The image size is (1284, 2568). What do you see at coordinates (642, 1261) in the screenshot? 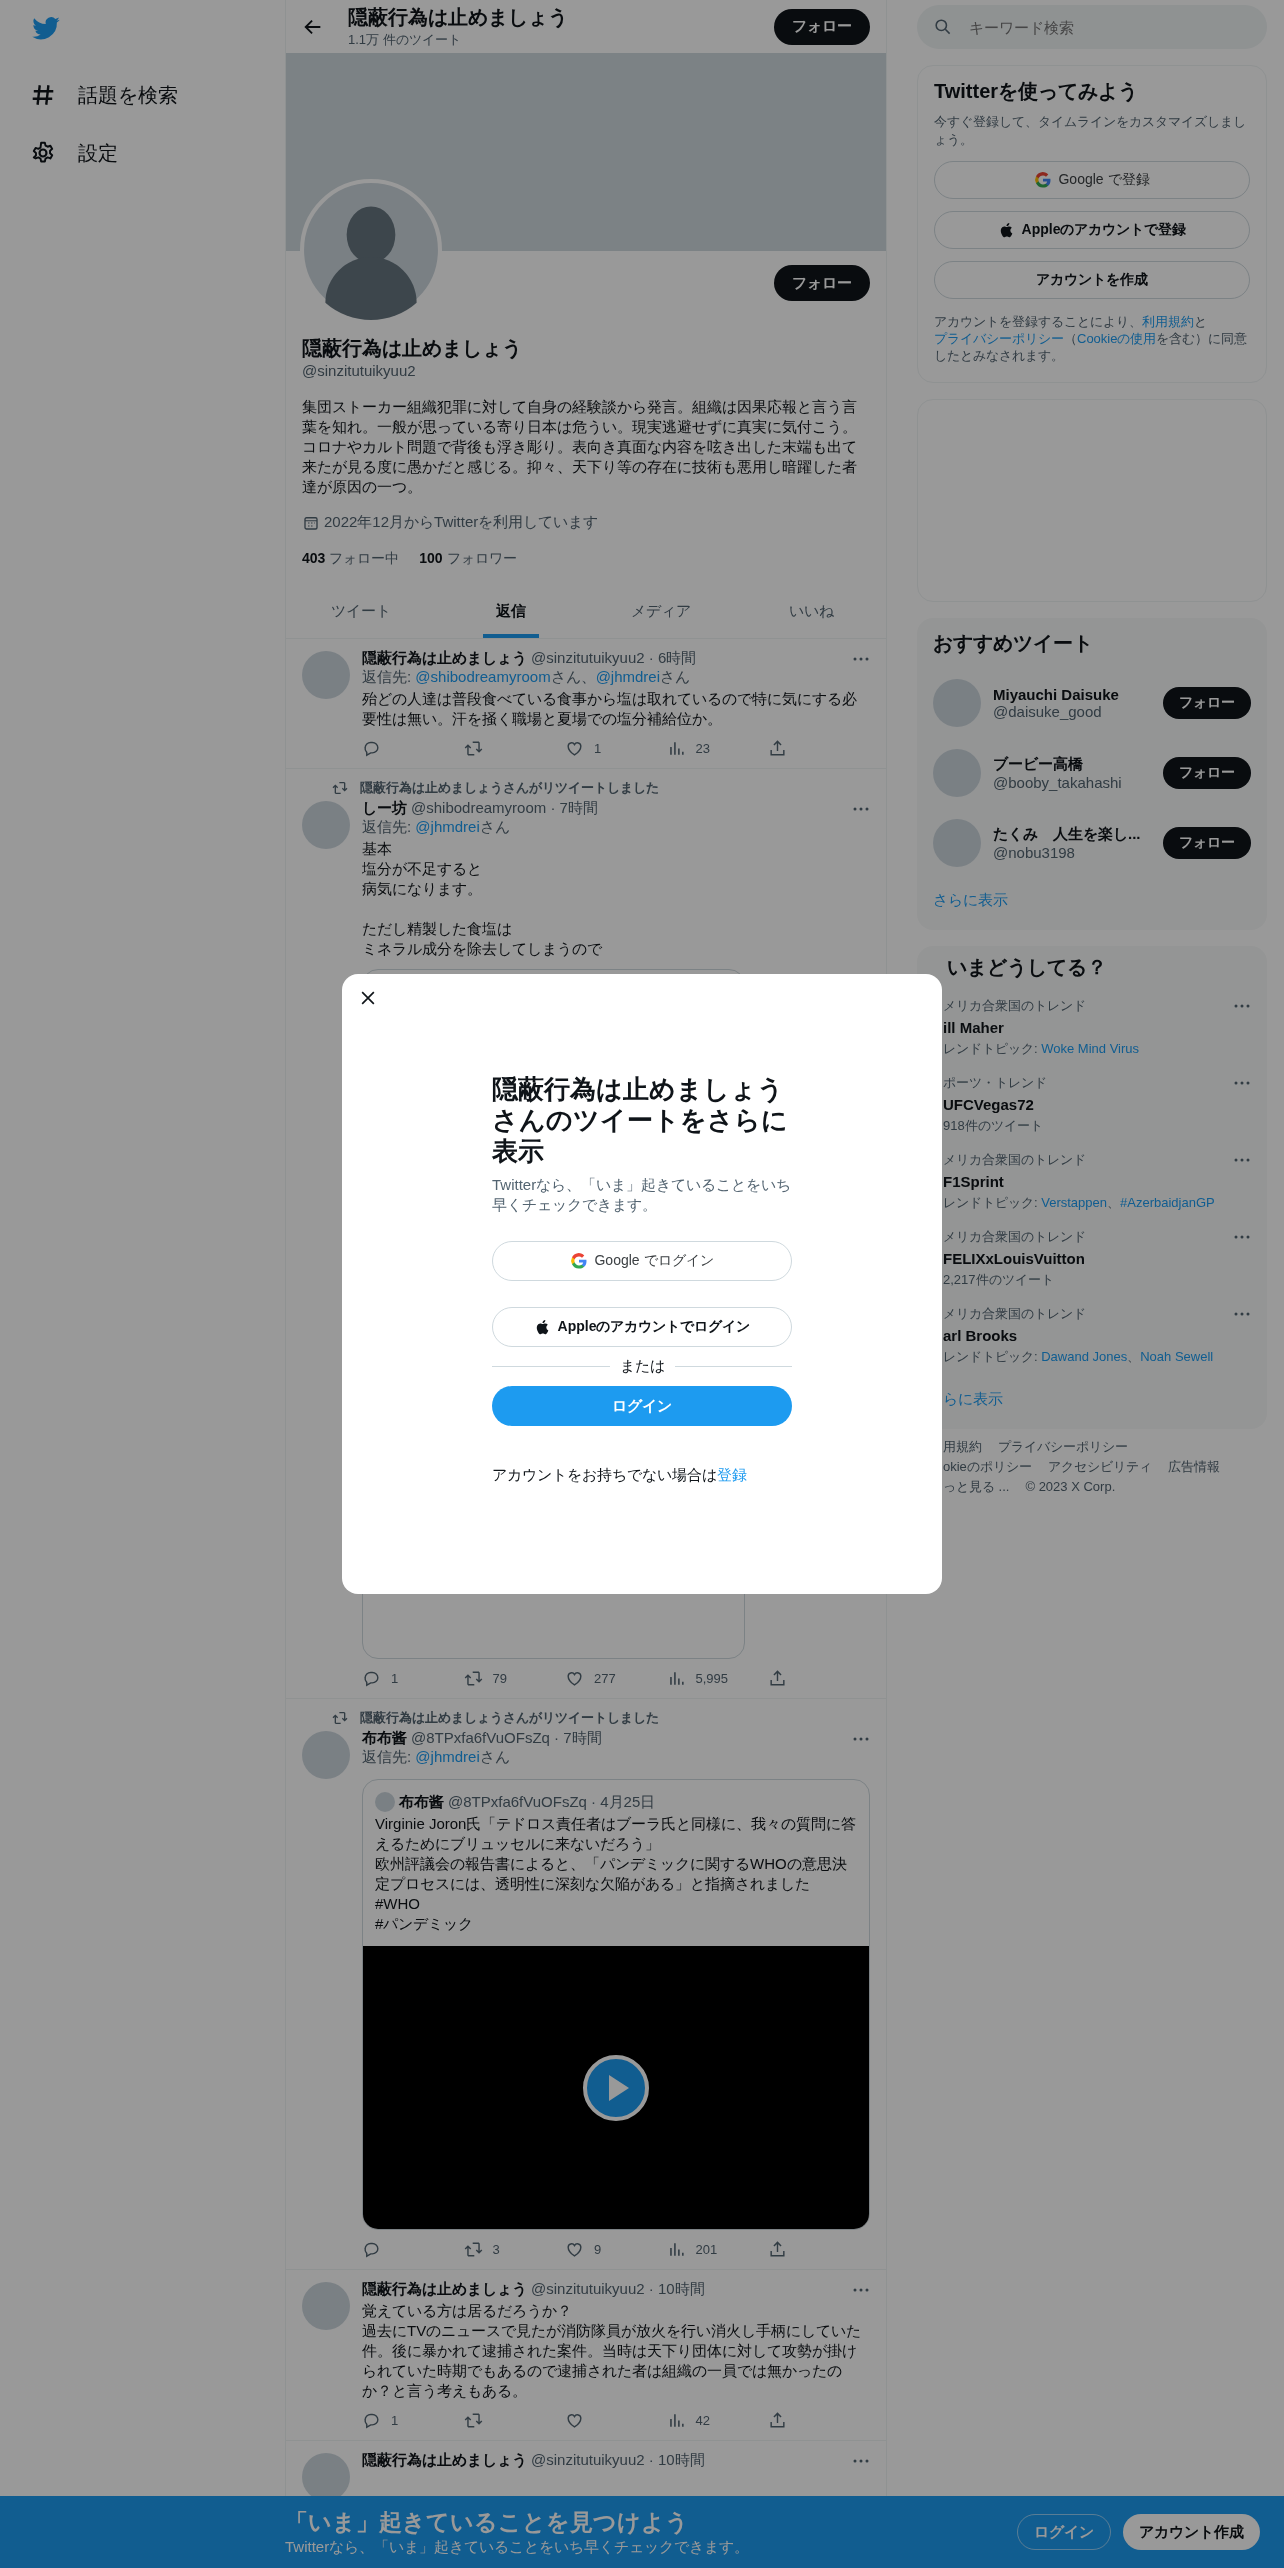
I see `login-option-button: Google でログイン` at bounding box center [642, 1261].